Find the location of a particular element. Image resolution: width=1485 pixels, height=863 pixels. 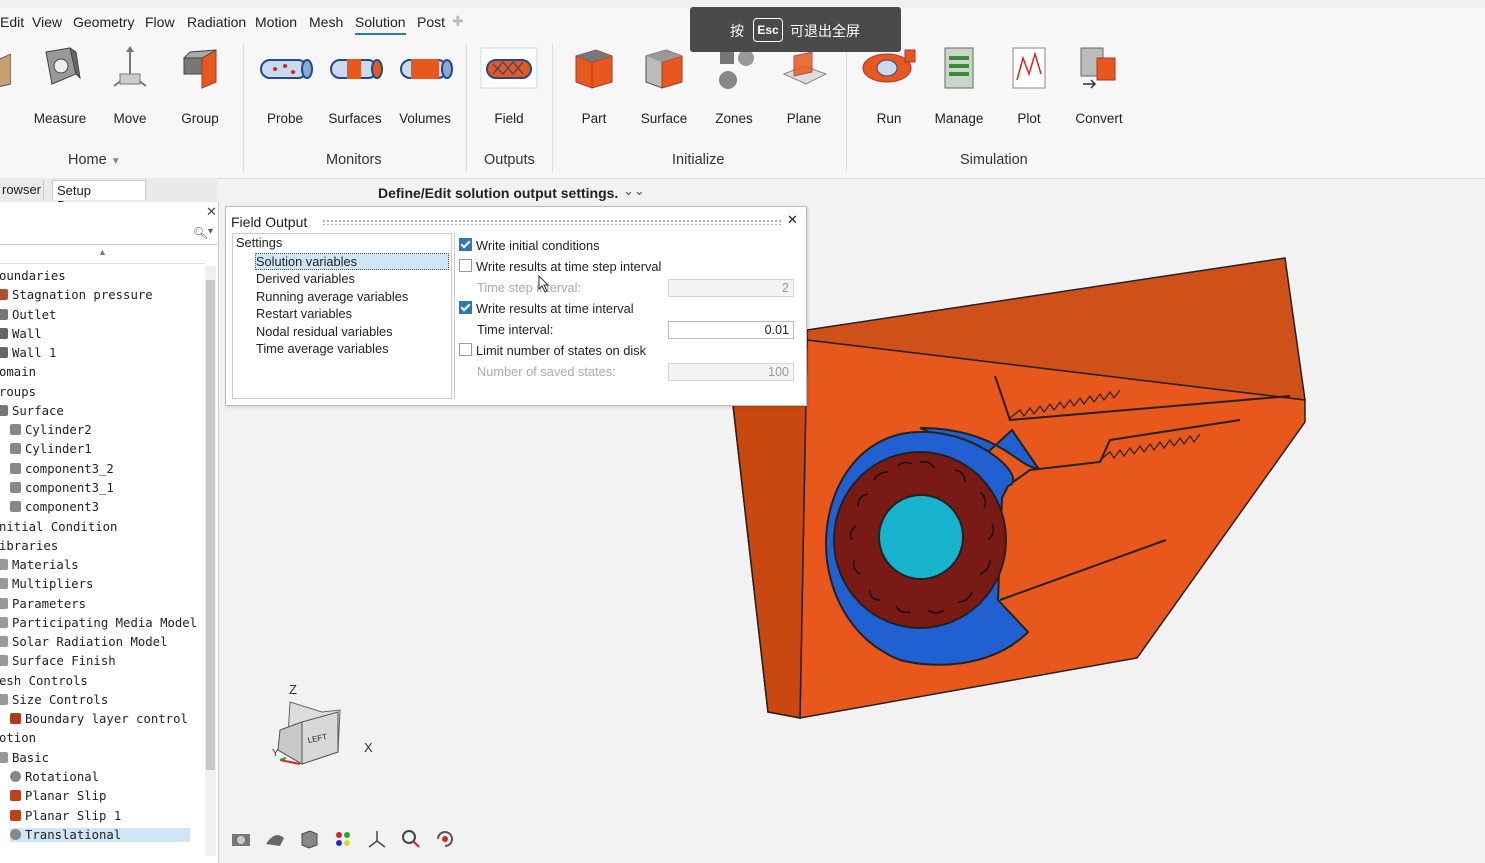

color-wheel-icon is located at coordinates (343, 839).